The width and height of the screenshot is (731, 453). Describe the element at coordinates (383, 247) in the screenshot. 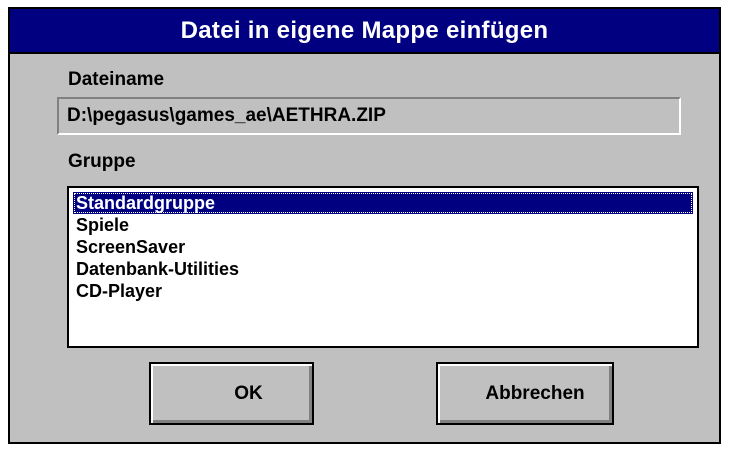

I see `group-item-screensaver: ScreenSaver` at that location.